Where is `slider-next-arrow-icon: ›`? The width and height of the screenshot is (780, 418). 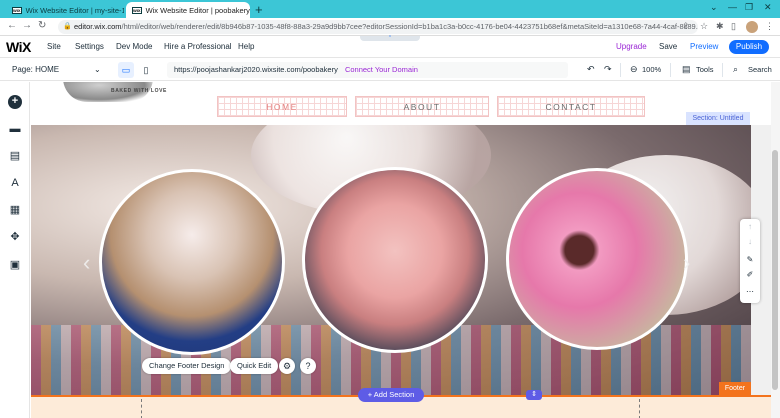 slider-next-arrow-icon: › is located at coordinates (686, 263).